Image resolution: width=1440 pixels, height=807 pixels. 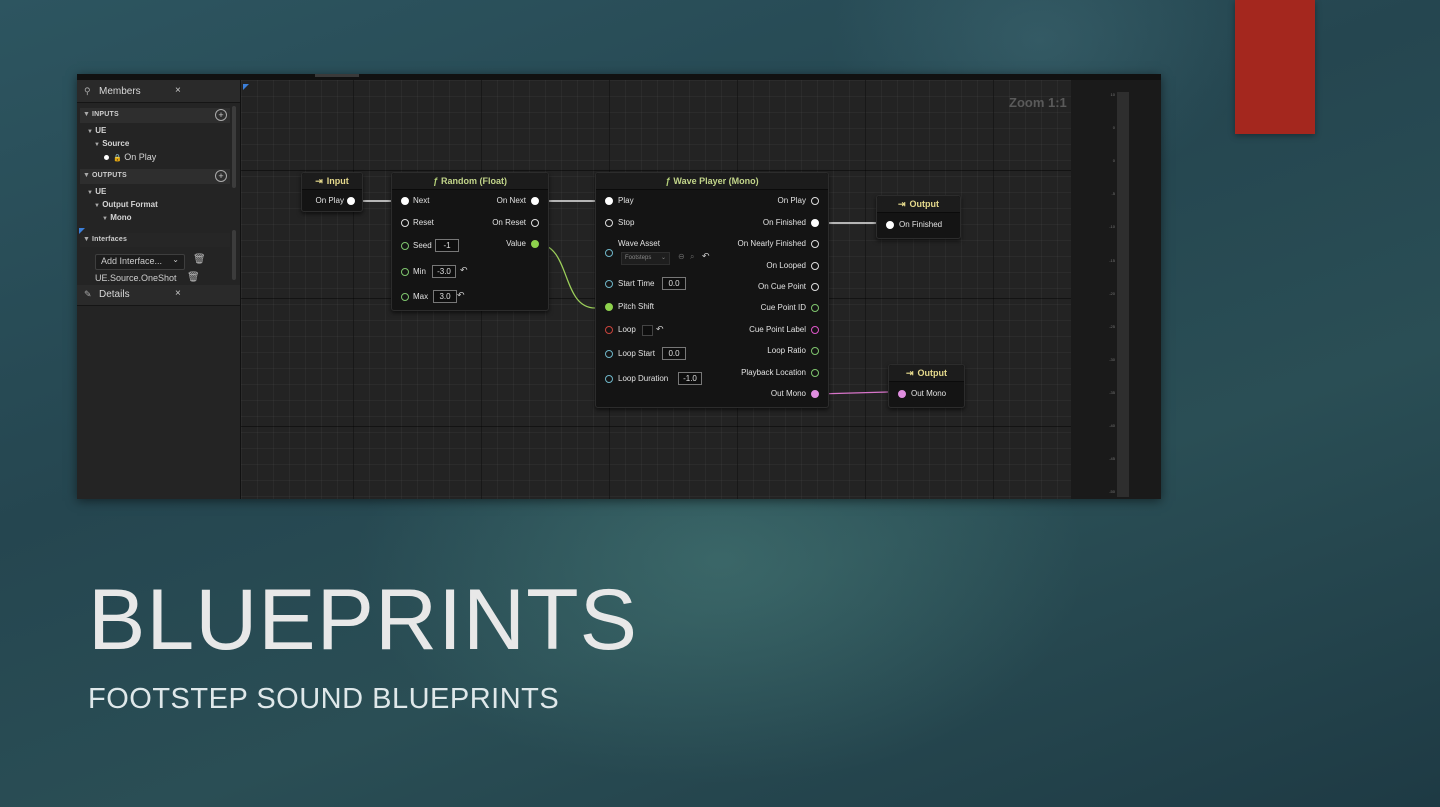 What do you see at coordinates (82, 231) in the screenshot?
I see `corner-marker` at bounding box center [82, 231].